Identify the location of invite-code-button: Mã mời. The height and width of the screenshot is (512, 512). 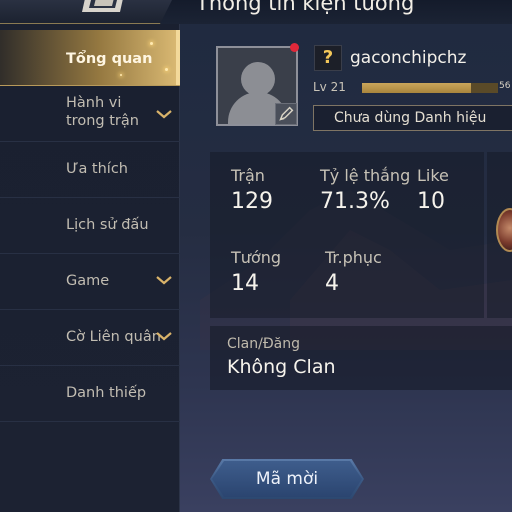
(287, 479).